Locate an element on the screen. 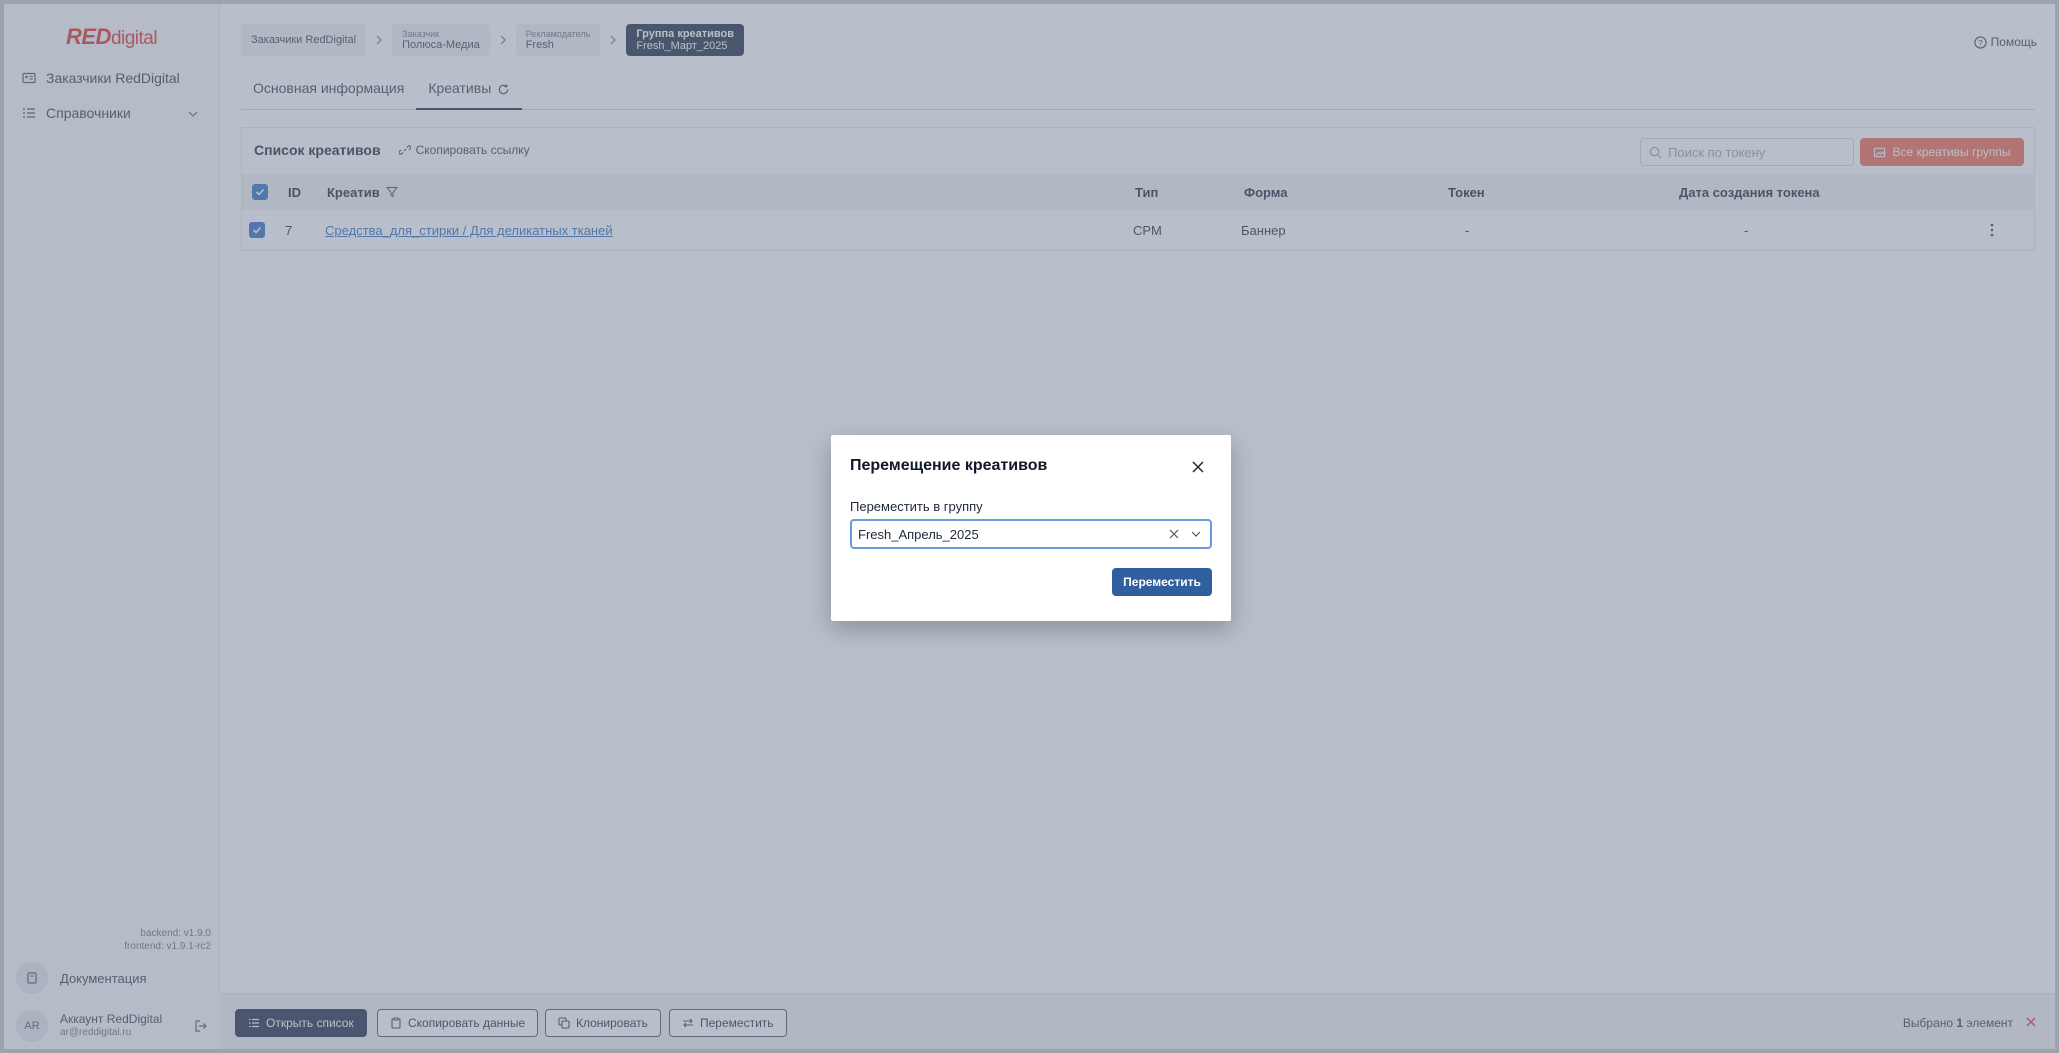  close-icon is located at coordinates (1198, 467).